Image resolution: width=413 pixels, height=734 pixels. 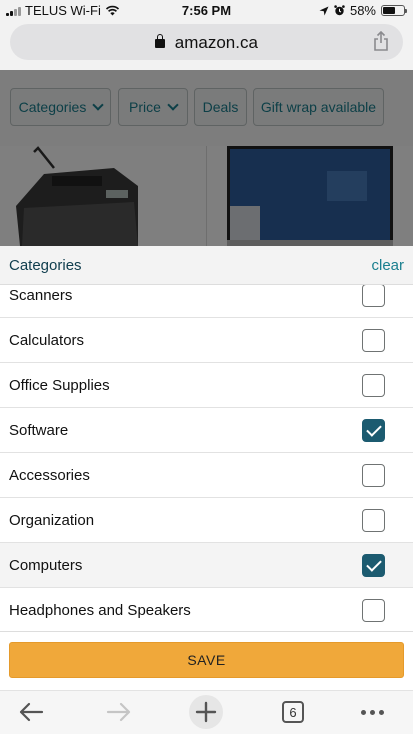 I want to click on category-row-scanners: Scanners, so click(x=206, y=301).